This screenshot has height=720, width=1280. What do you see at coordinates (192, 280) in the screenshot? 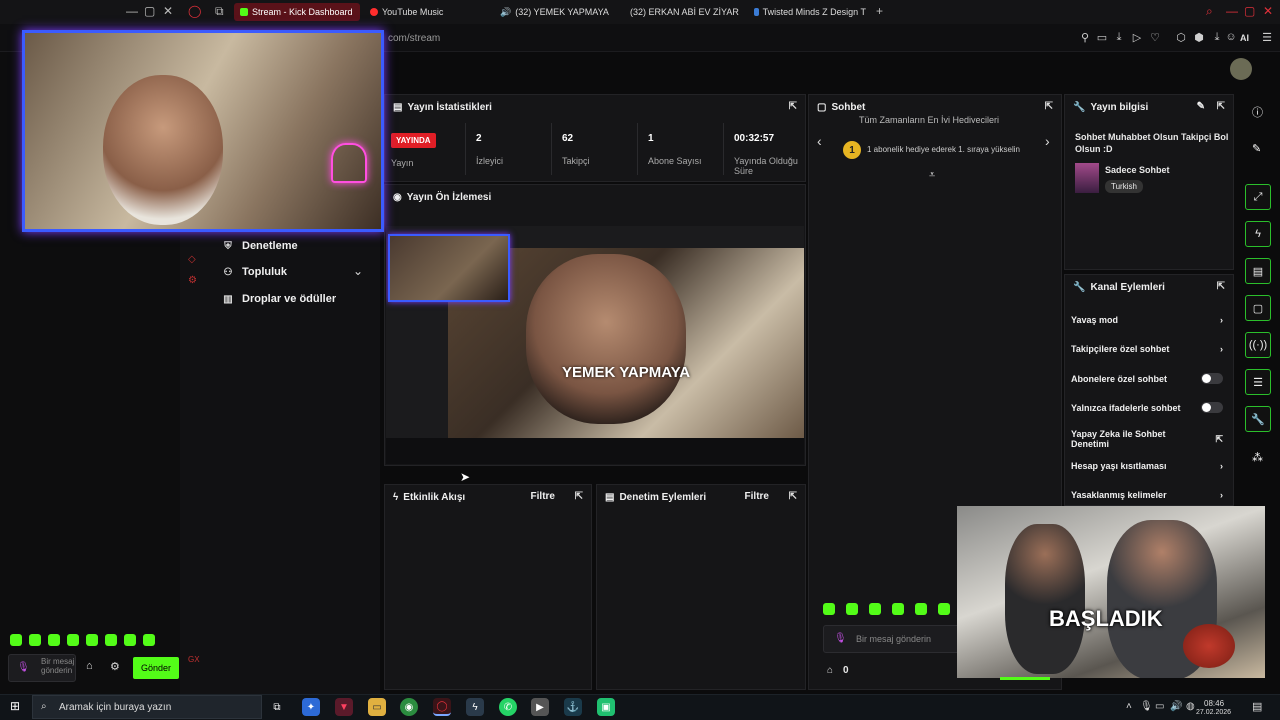
I see `settings-icon: ⚙` at bounding box center [192, 280].